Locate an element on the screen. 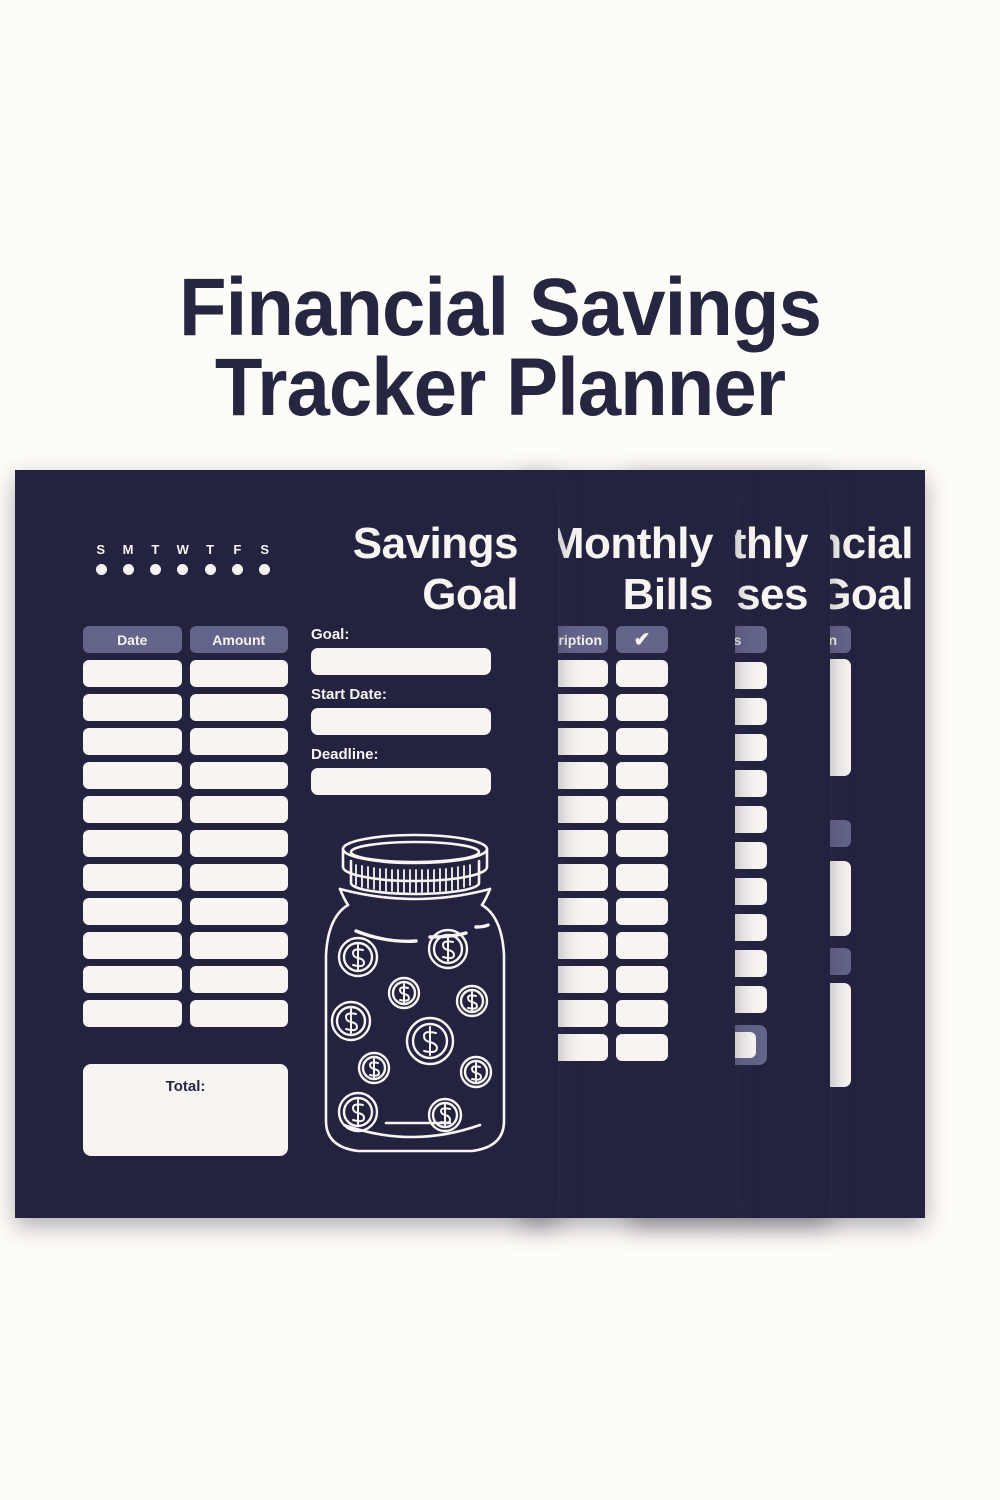 The image size is (1000, 1500). weekday-letter-6: S is located at coordinates (265, 549).